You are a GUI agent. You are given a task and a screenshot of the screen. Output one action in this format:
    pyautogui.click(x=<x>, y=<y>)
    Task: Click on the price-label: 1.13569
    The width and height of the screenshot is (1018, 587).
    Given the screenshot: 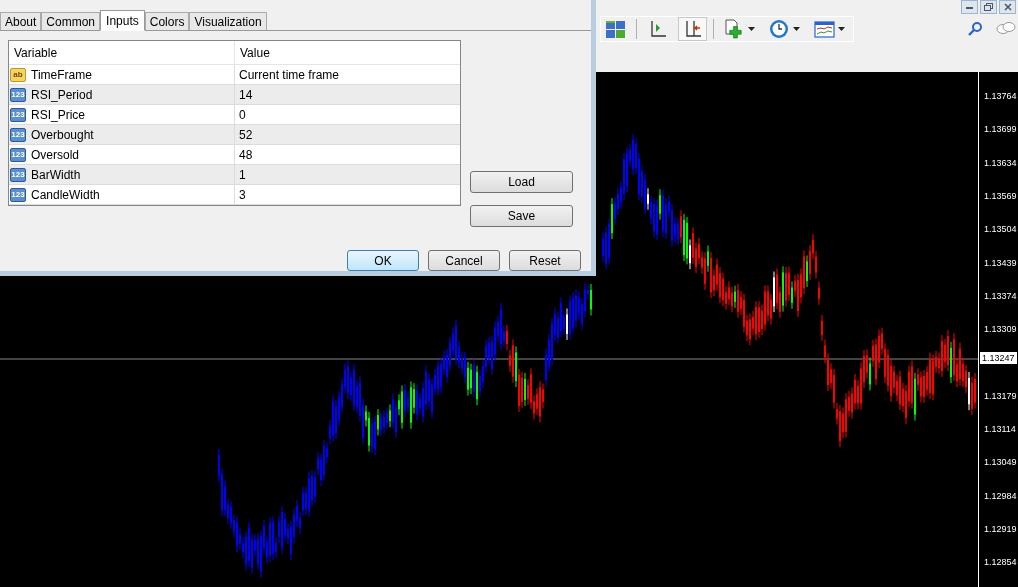 What is the action you would take?
    pyautogui.click(x=1000, y=195)
    